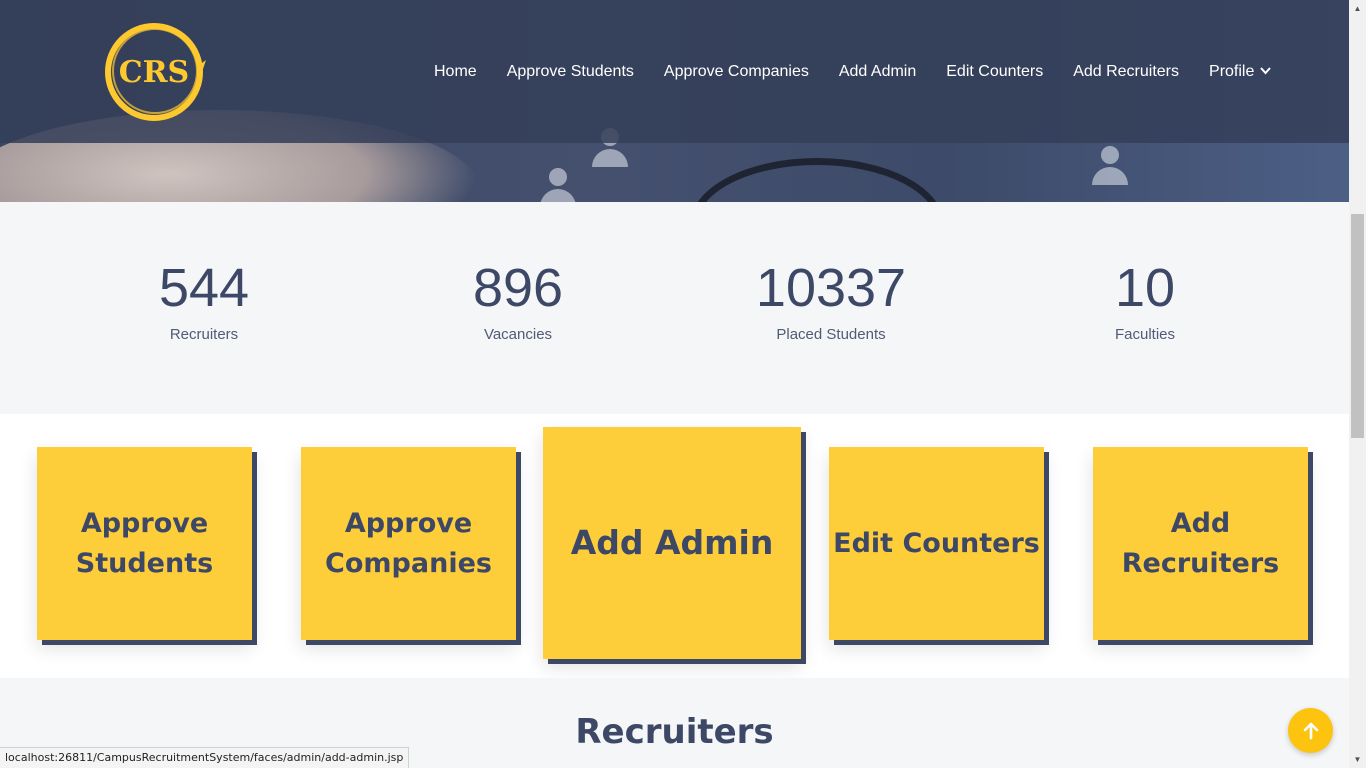  What do you see at coordinates (1357, 326) in the screenshot?
I see `scrollbar-thumb` at bounding box center [1357, 326].